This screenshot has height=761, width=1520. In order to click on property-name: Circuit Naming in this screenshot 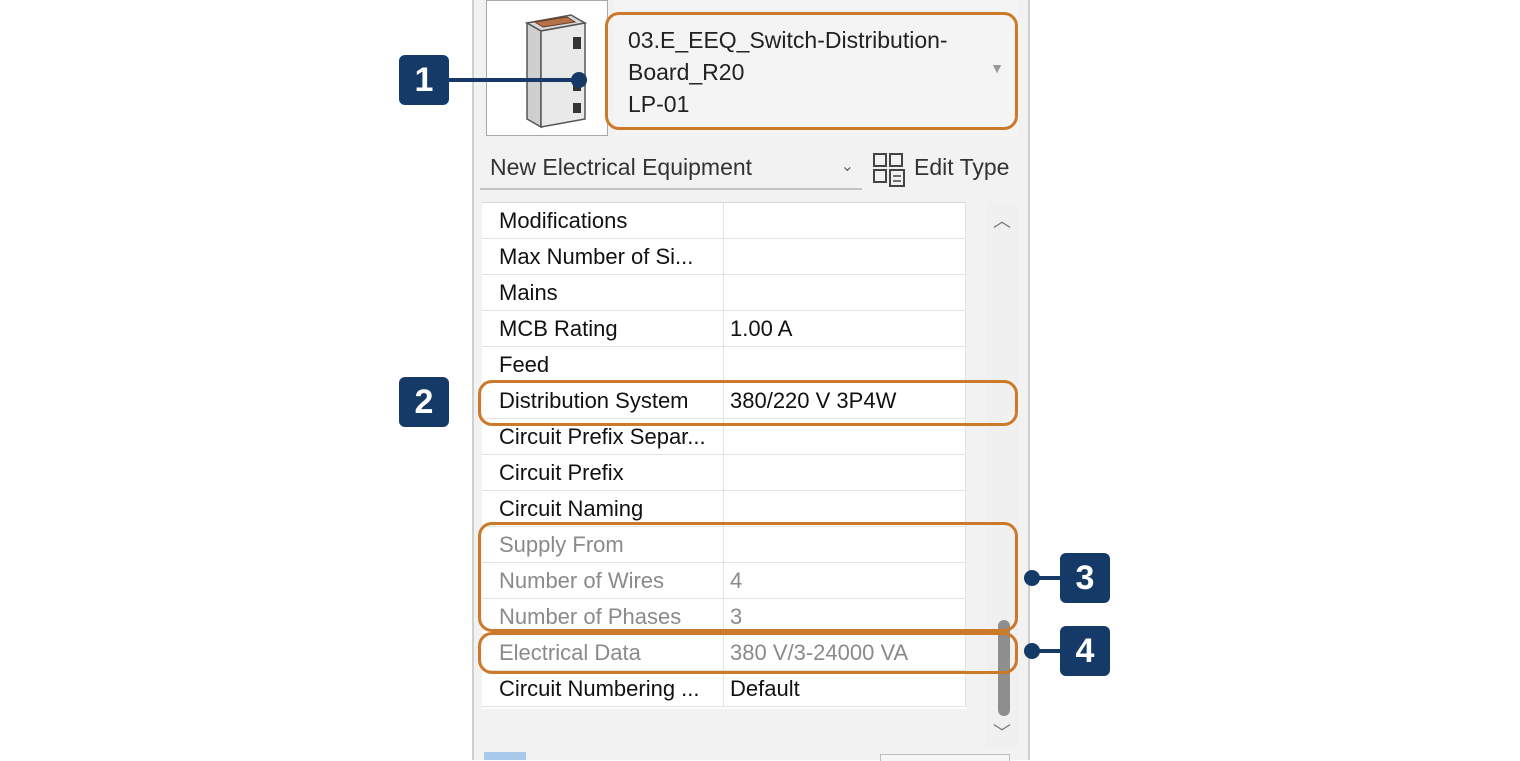, I will do `click(603, 508)`.